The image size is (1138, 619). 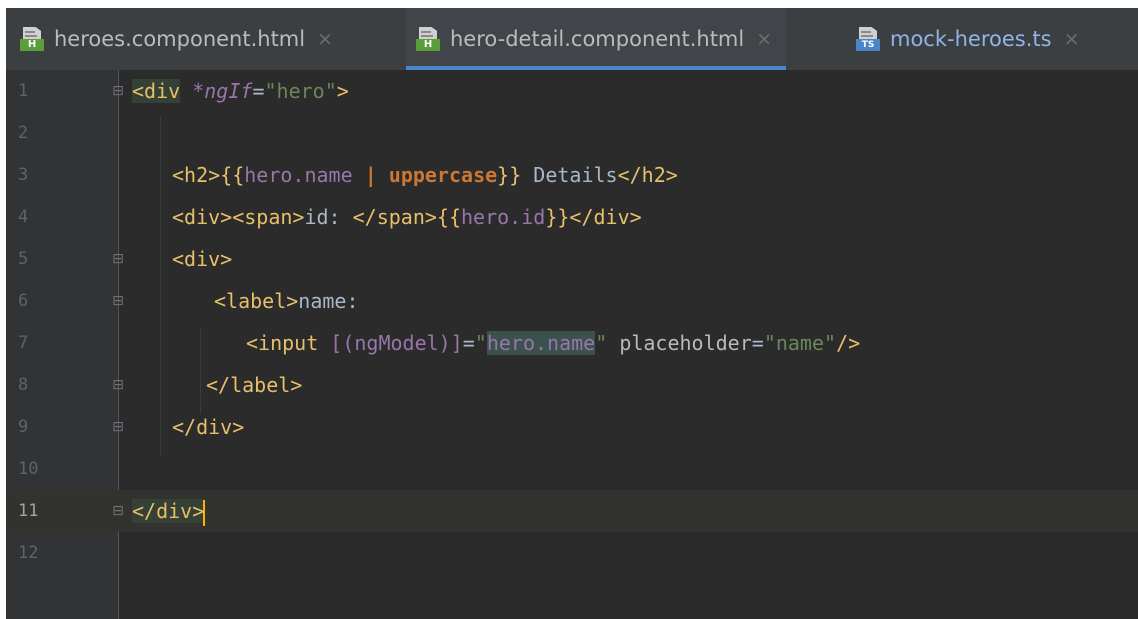 I want to click on code-line-6: <label>name:, so click(x=286, y=301).